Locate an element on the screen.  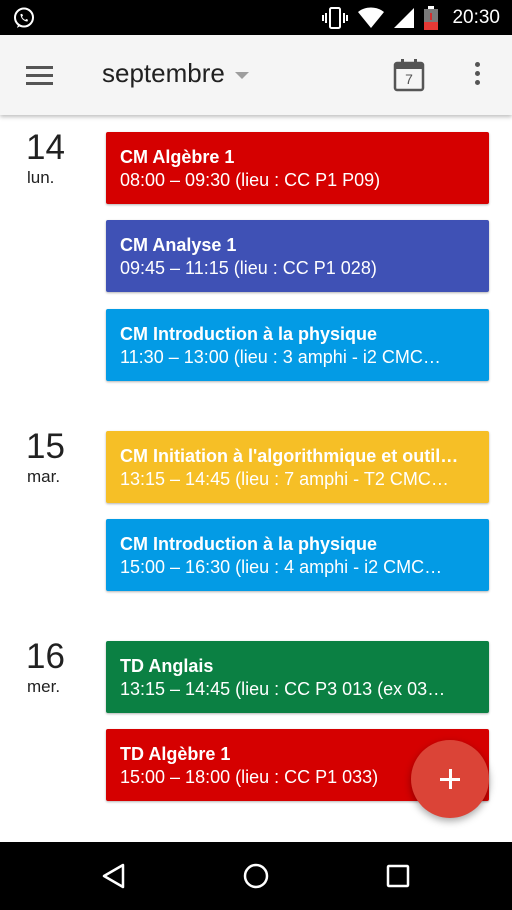
recents-button is located at coordinates (398, 876).